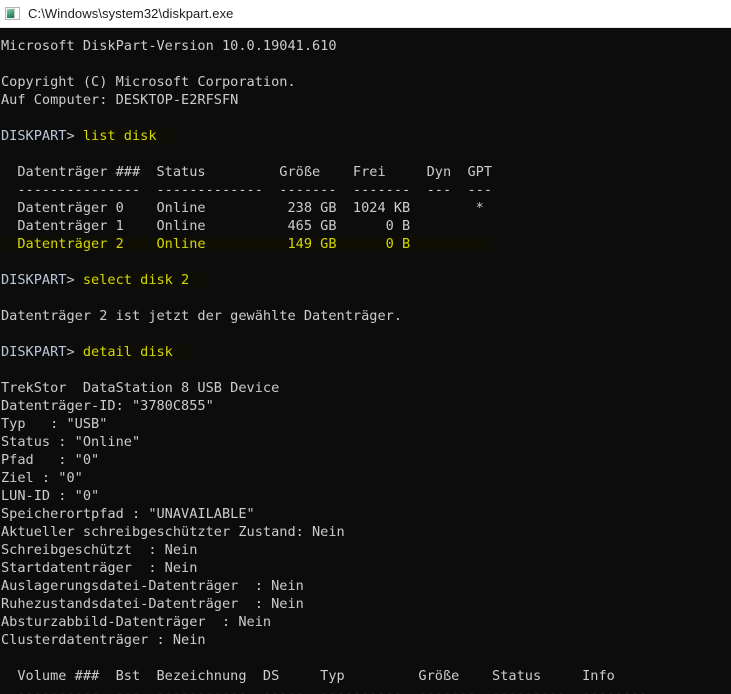 This screenshot has width=731, height=694. Describe the element at coordinates (365, 406) in the screenshot. I see `console-text-line: Datenträger-ID: "3780C855"` at that location.